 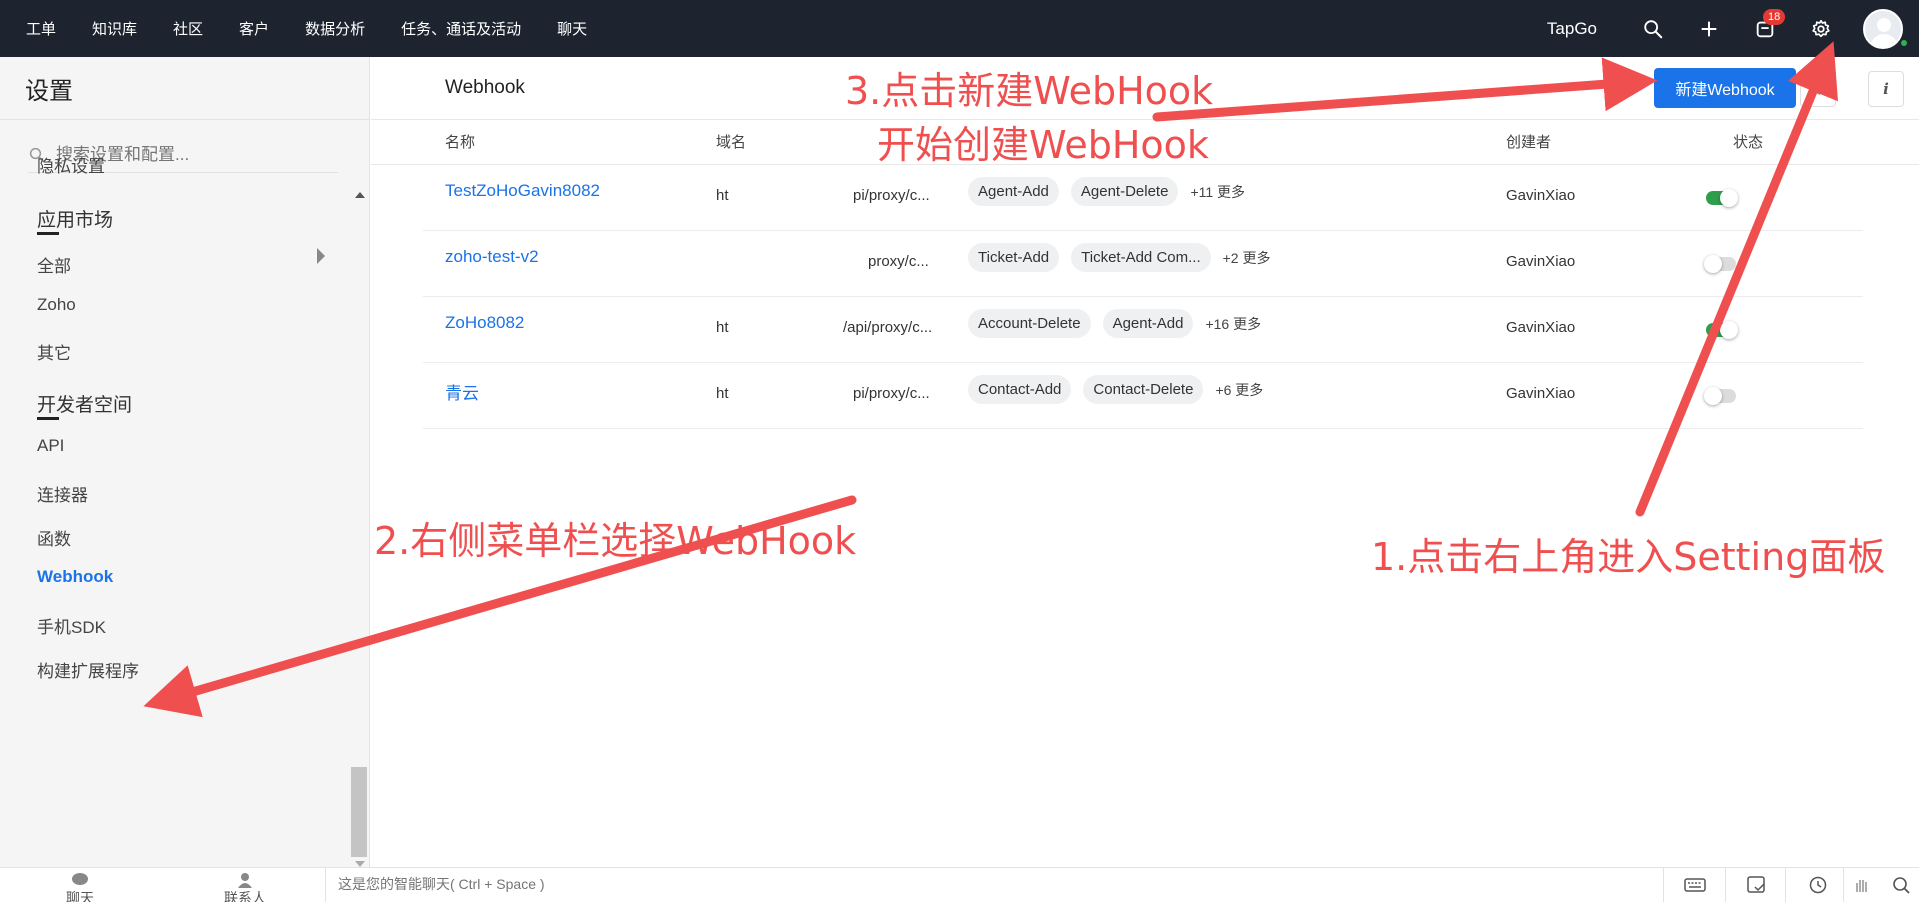 I want to click on event-tags: Account-Delete Agent-Add +16 更多, so click(x=1114, y=323).